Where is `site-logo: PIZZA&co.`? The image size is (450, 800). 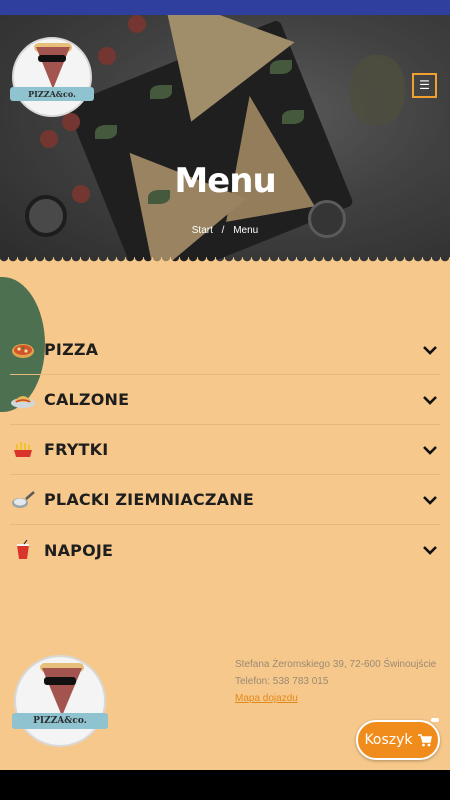
site-logo: PIZZA&co. is located at coordinates (52, 77).